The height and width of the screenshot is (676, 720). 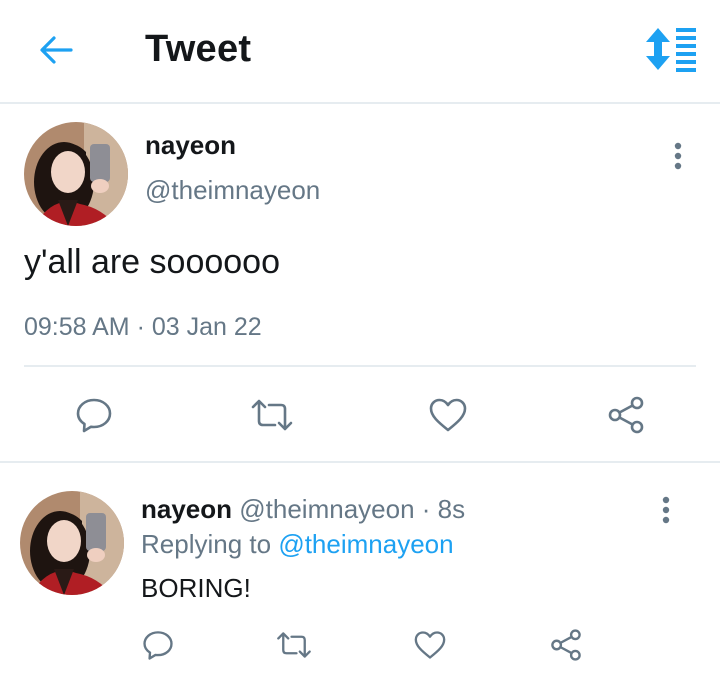 I want to click on back-button, so click(x=56, y=50).